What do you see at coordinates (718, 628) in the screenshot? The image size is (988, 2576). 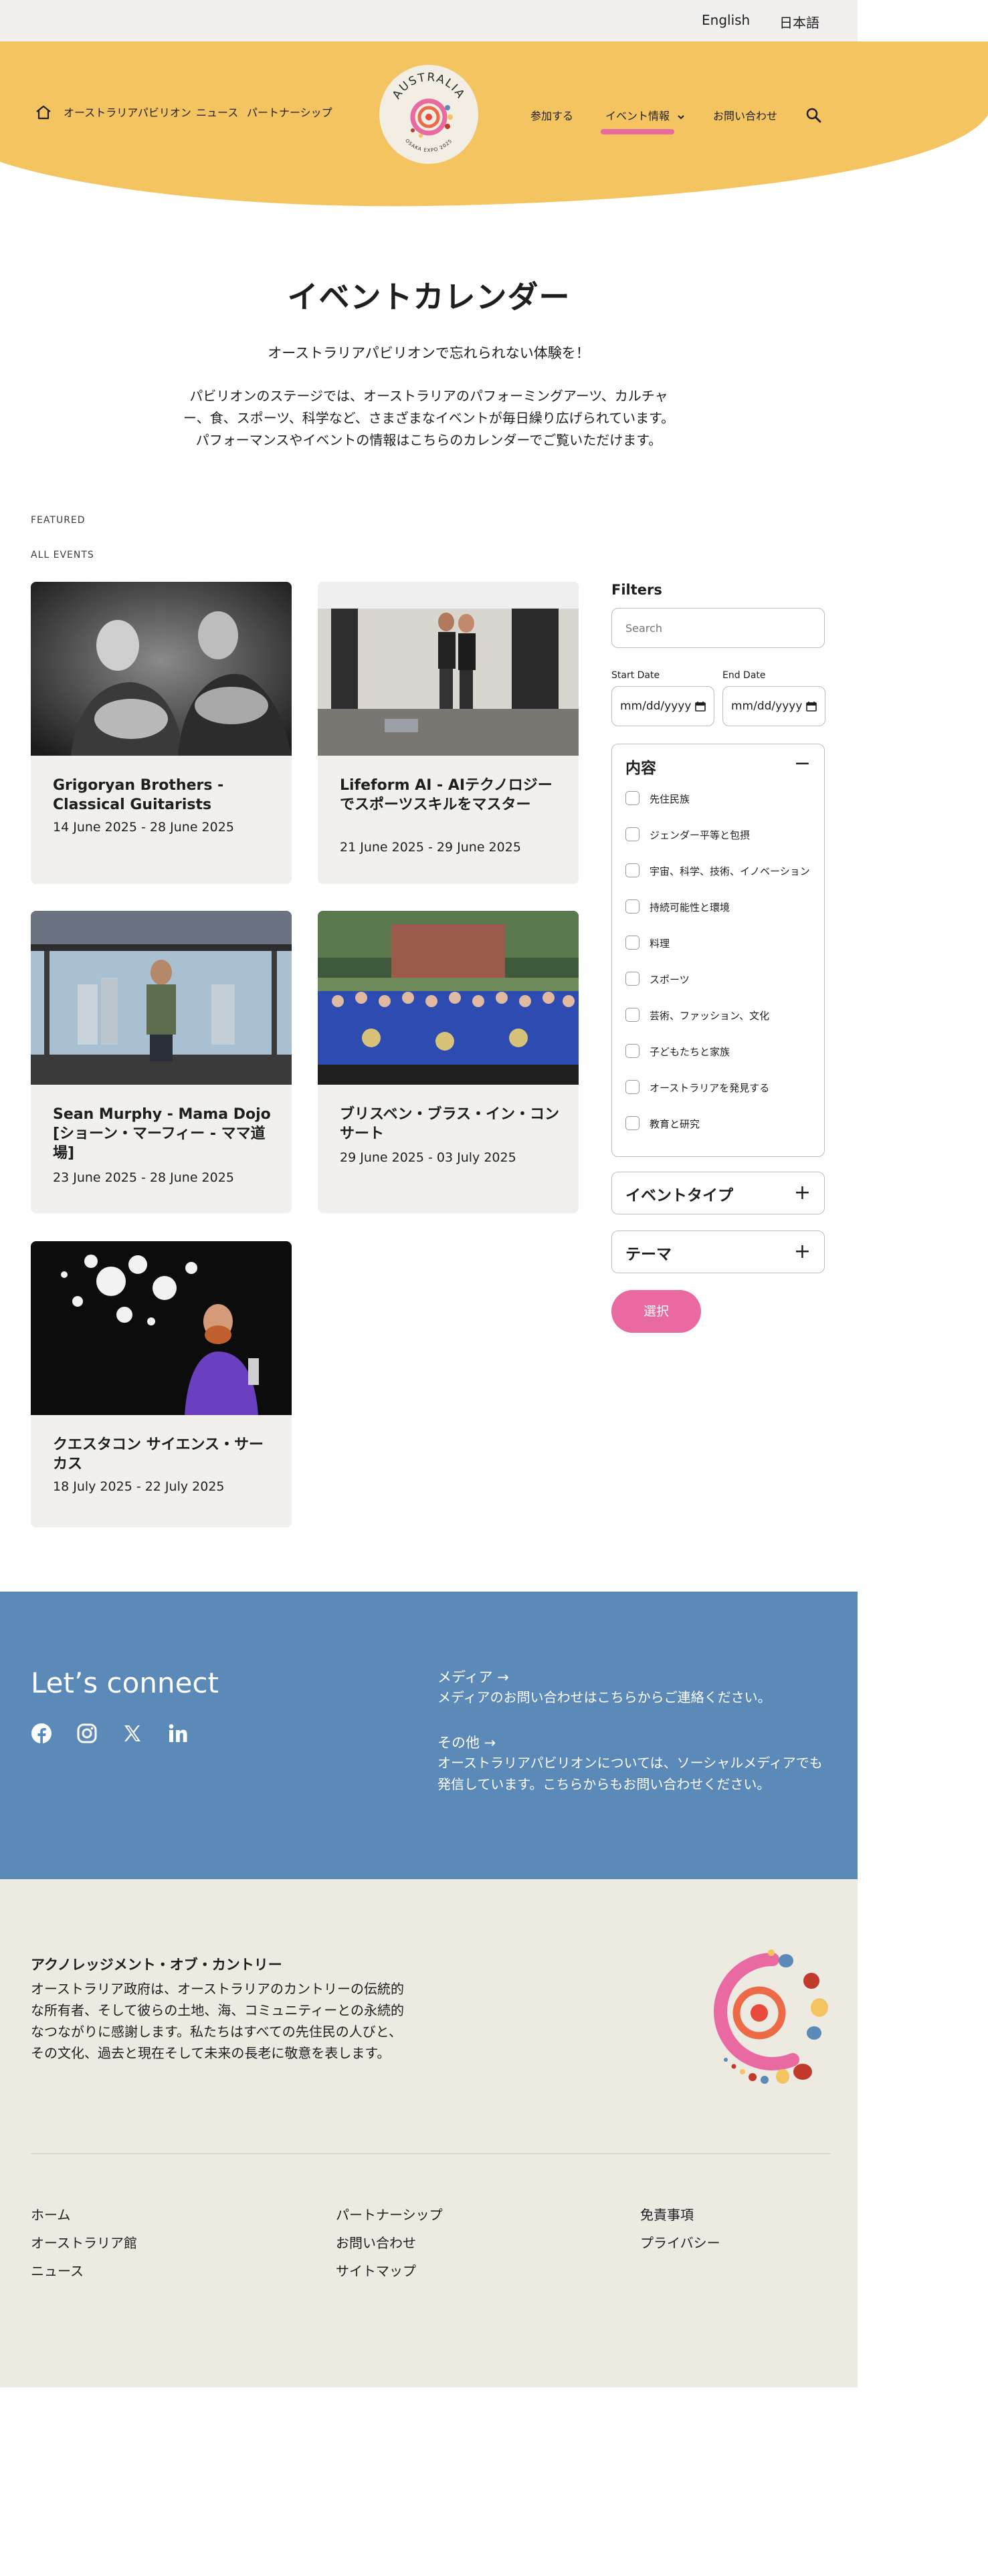 I see `filter-search-input` at bounding box center [718, 628].